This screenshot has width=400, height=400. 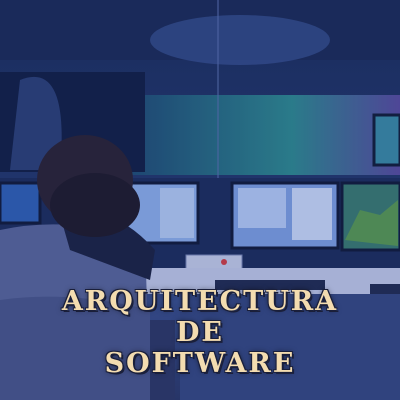 What do you see at coordinates (200, 332) in the screenshot?
I see `title-line-2: DE` at bounding box center [200, 332].